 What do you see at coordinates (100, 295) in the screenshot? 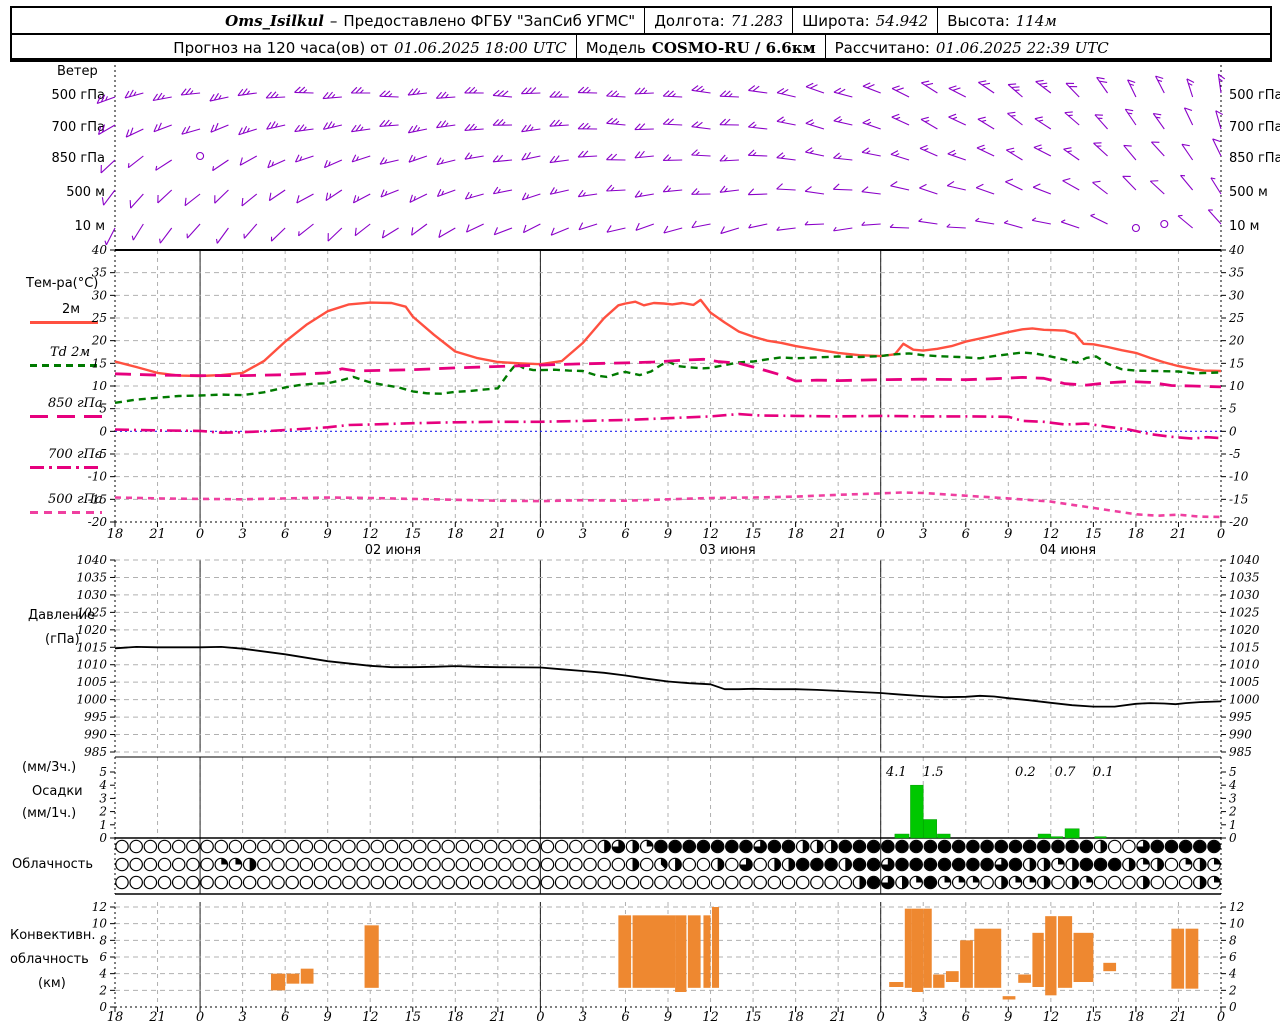
I see `temp-tick-label-left: 30` at bounding box center [100, 295].